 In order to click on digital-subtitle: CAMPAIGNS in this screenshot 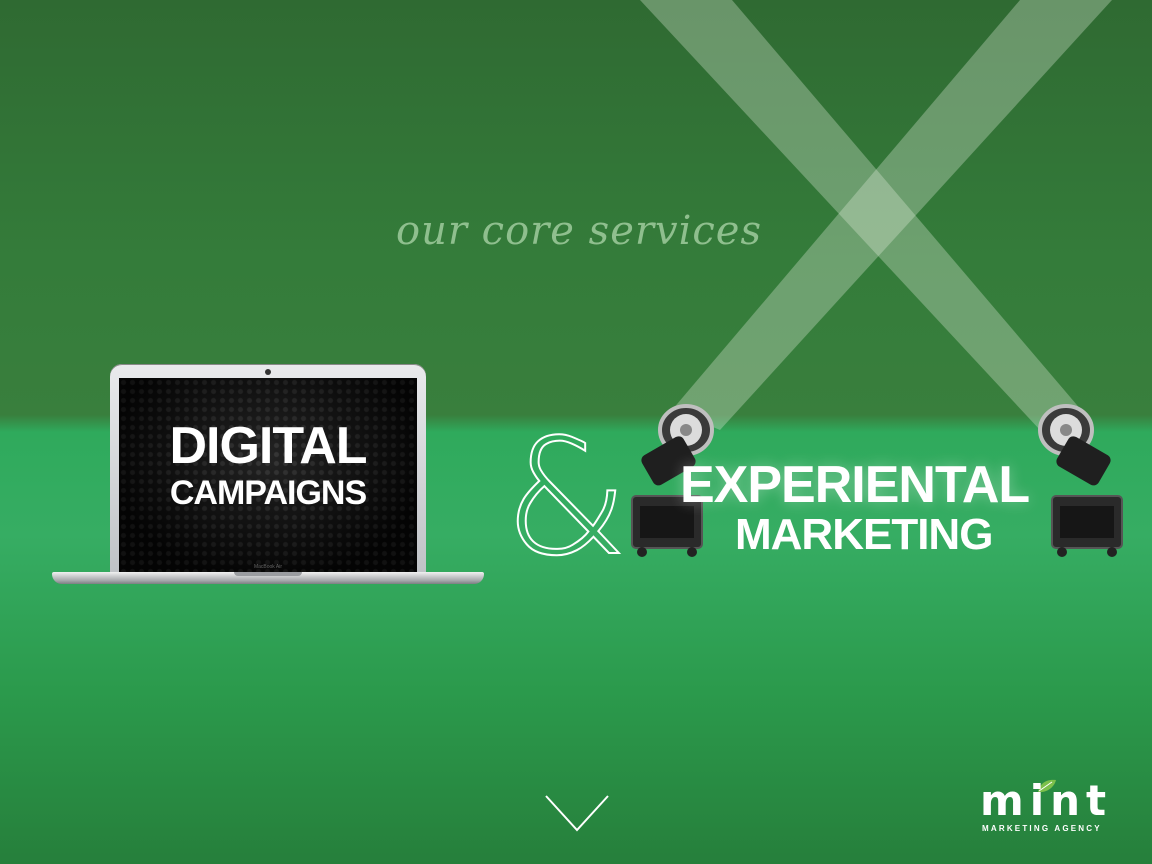, I will do `click(268, 493)`.